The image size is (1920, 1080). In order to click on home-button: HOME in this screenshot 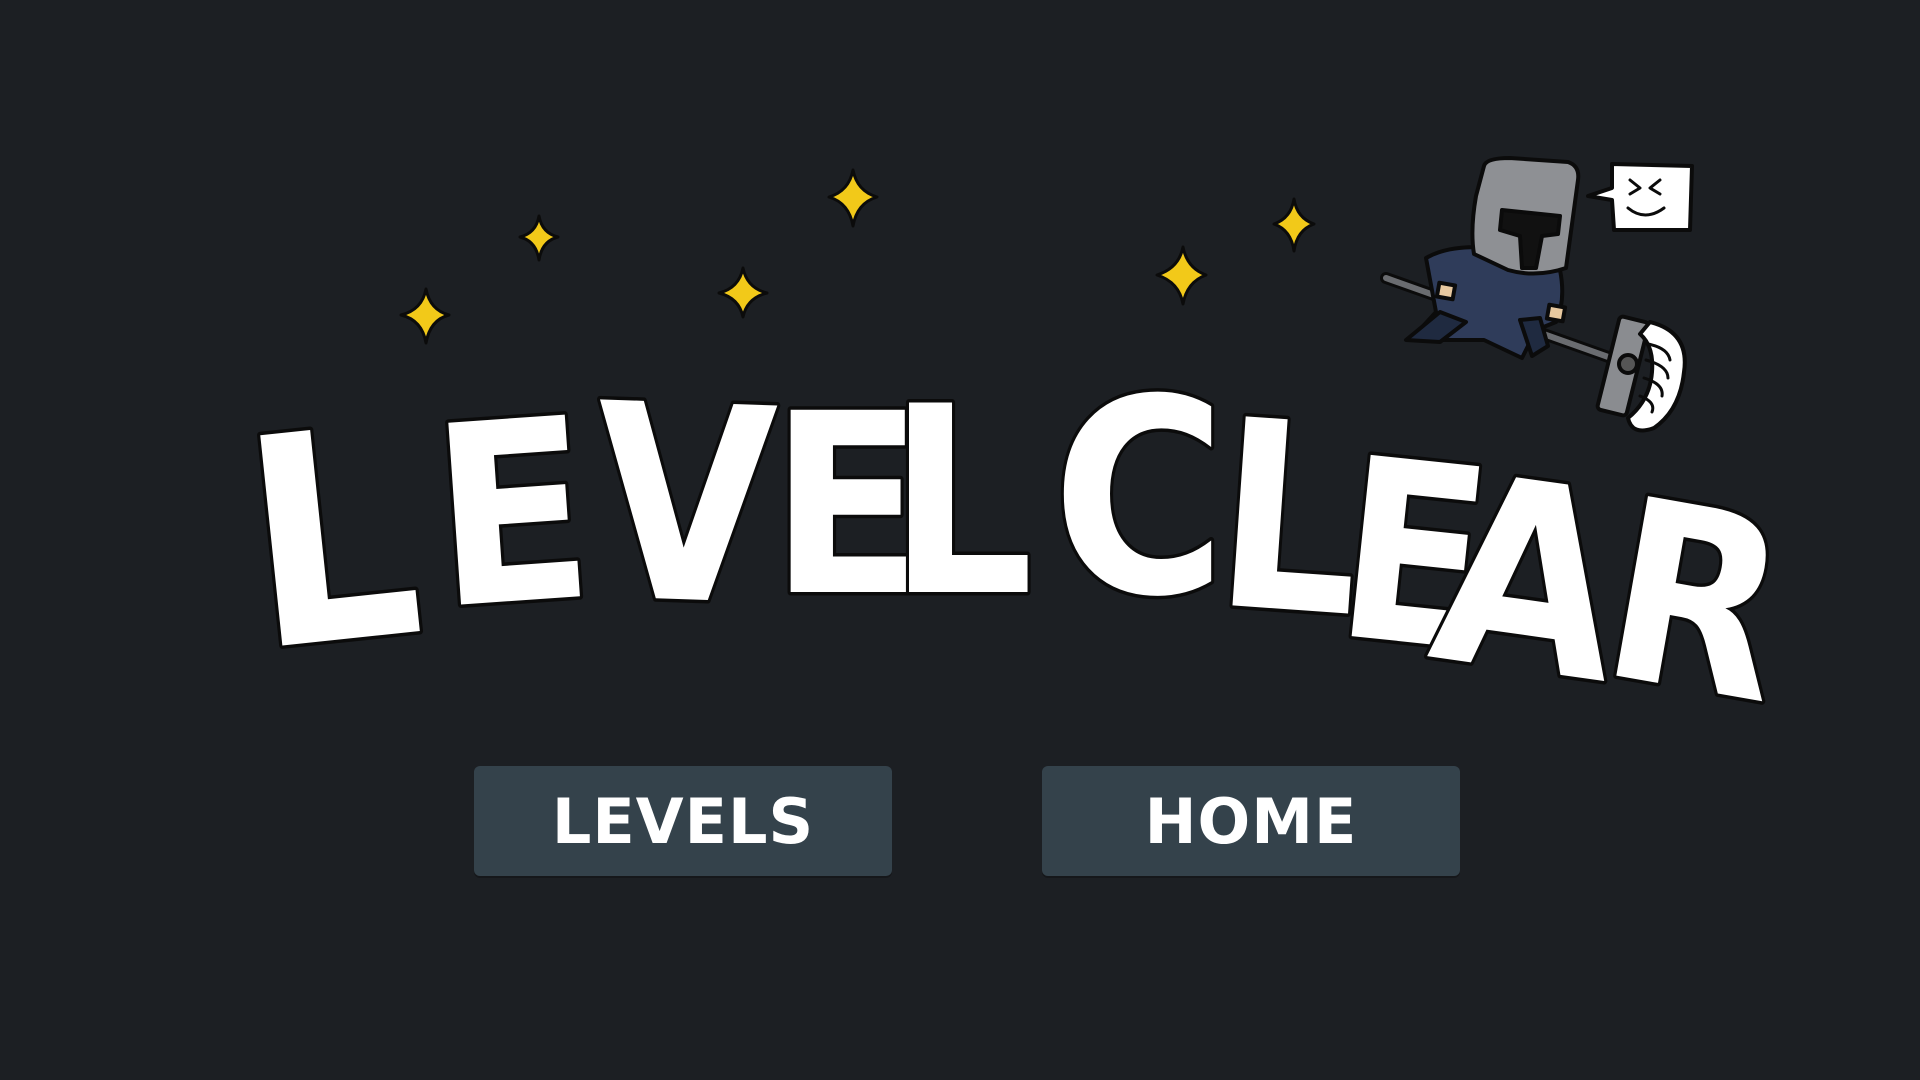, I will do `click(1251, 821)`.